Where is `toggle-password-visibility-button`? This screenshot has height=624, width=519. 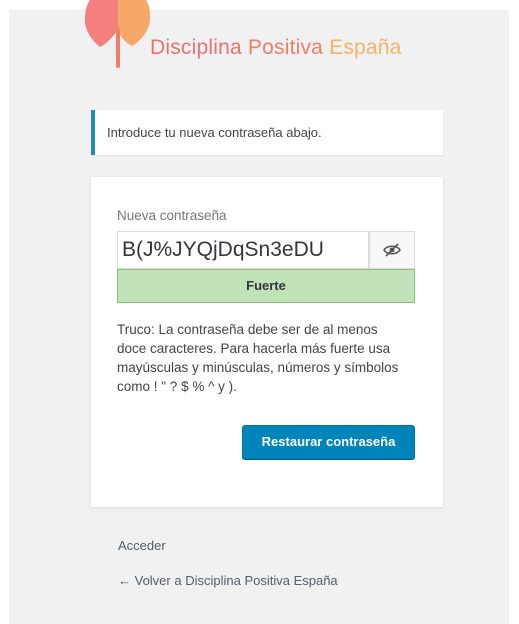 toggle-password-visibility-button is located at coordinates (392, 250).